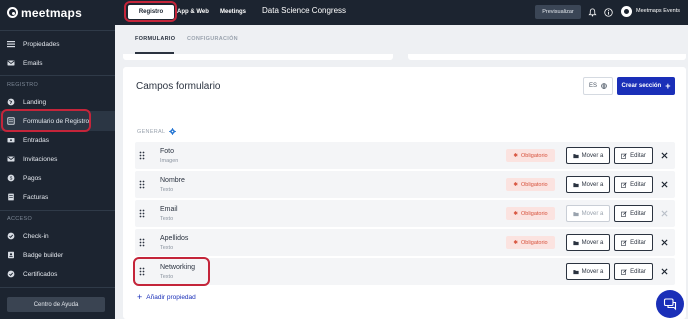 The height and width of the screenshot is (319, 688). I want to click on add-property-label: Añadir propiedad, so click(171, 297).